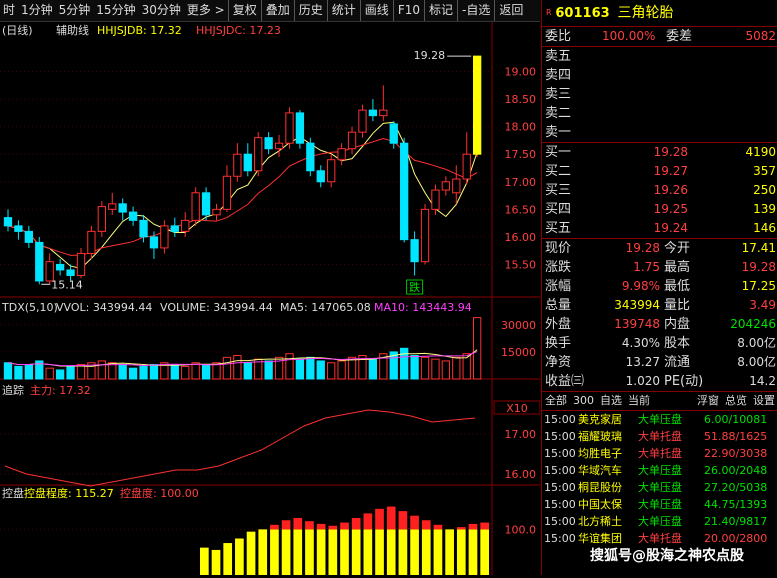  I want to click on period-tab-1: 1分钟, so click(37, 10).